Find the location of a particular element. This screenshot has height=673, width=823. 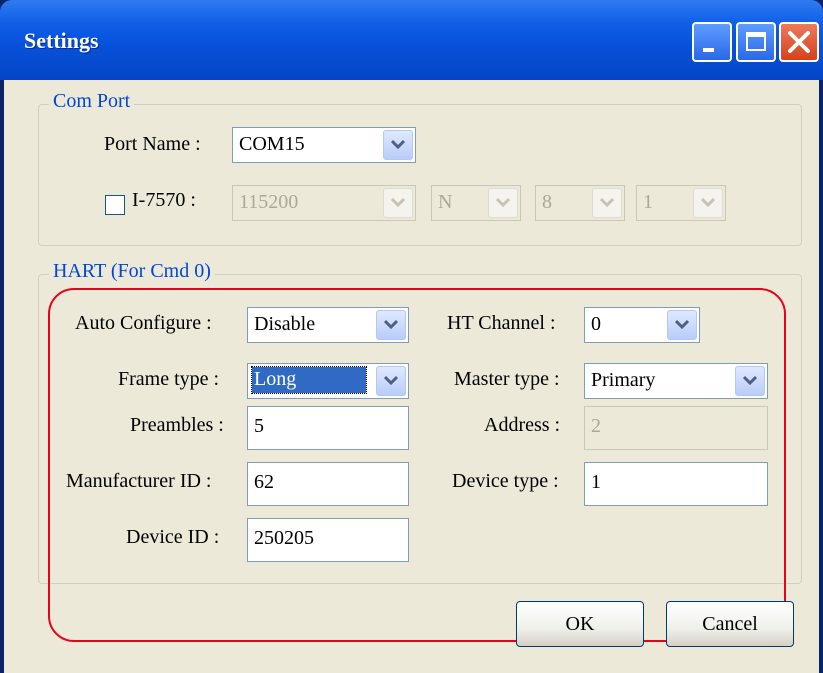

auto-configure-value: Disable is located at coordinates (285, 324).